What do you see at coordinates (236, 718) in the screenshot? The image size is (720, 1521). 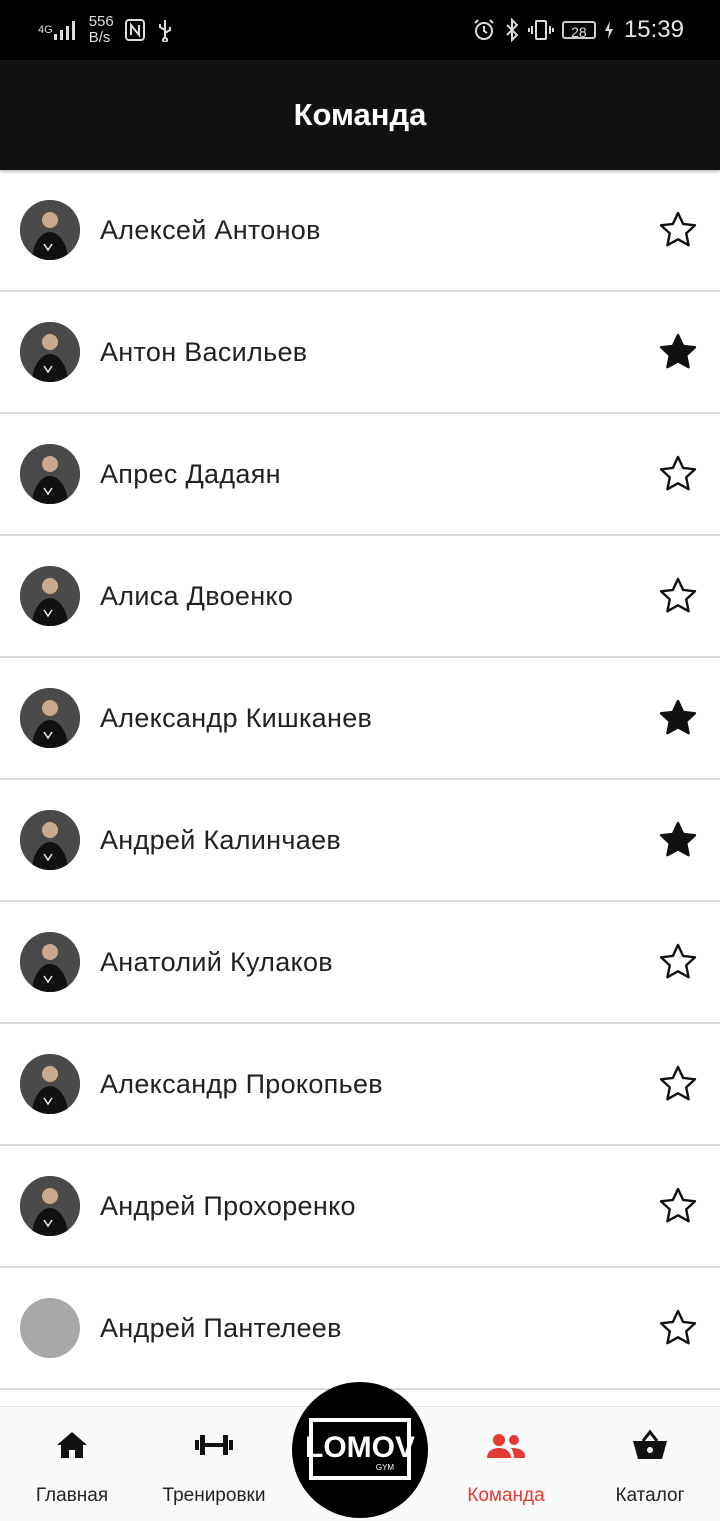 I see `team-member-name: Александр Кишканев` at bounding box center [236, 718].